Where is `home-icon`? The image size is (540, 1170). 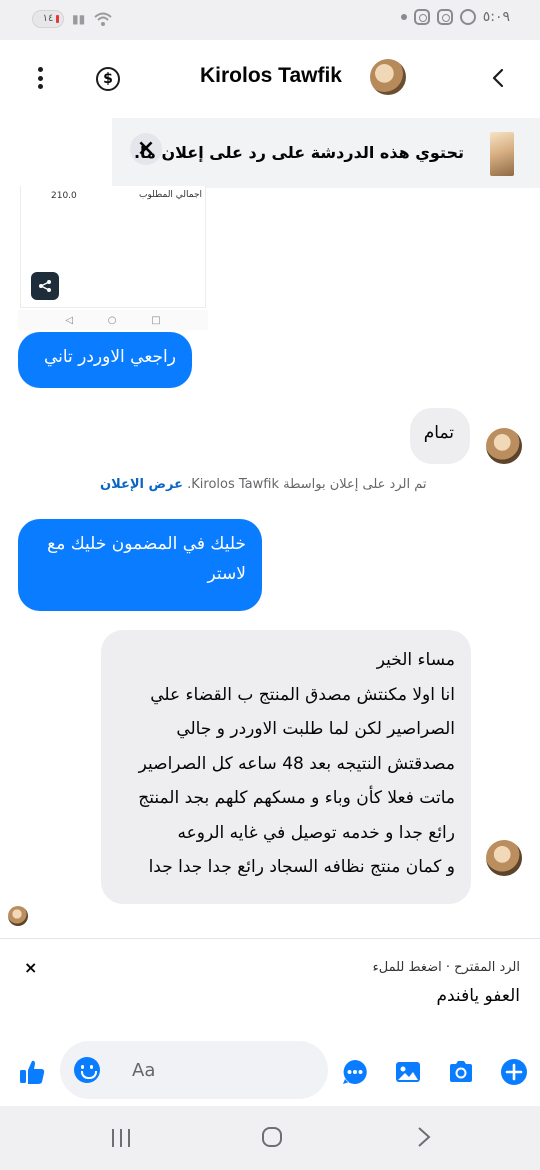
home-icon is located at coordinates (272, 1137).